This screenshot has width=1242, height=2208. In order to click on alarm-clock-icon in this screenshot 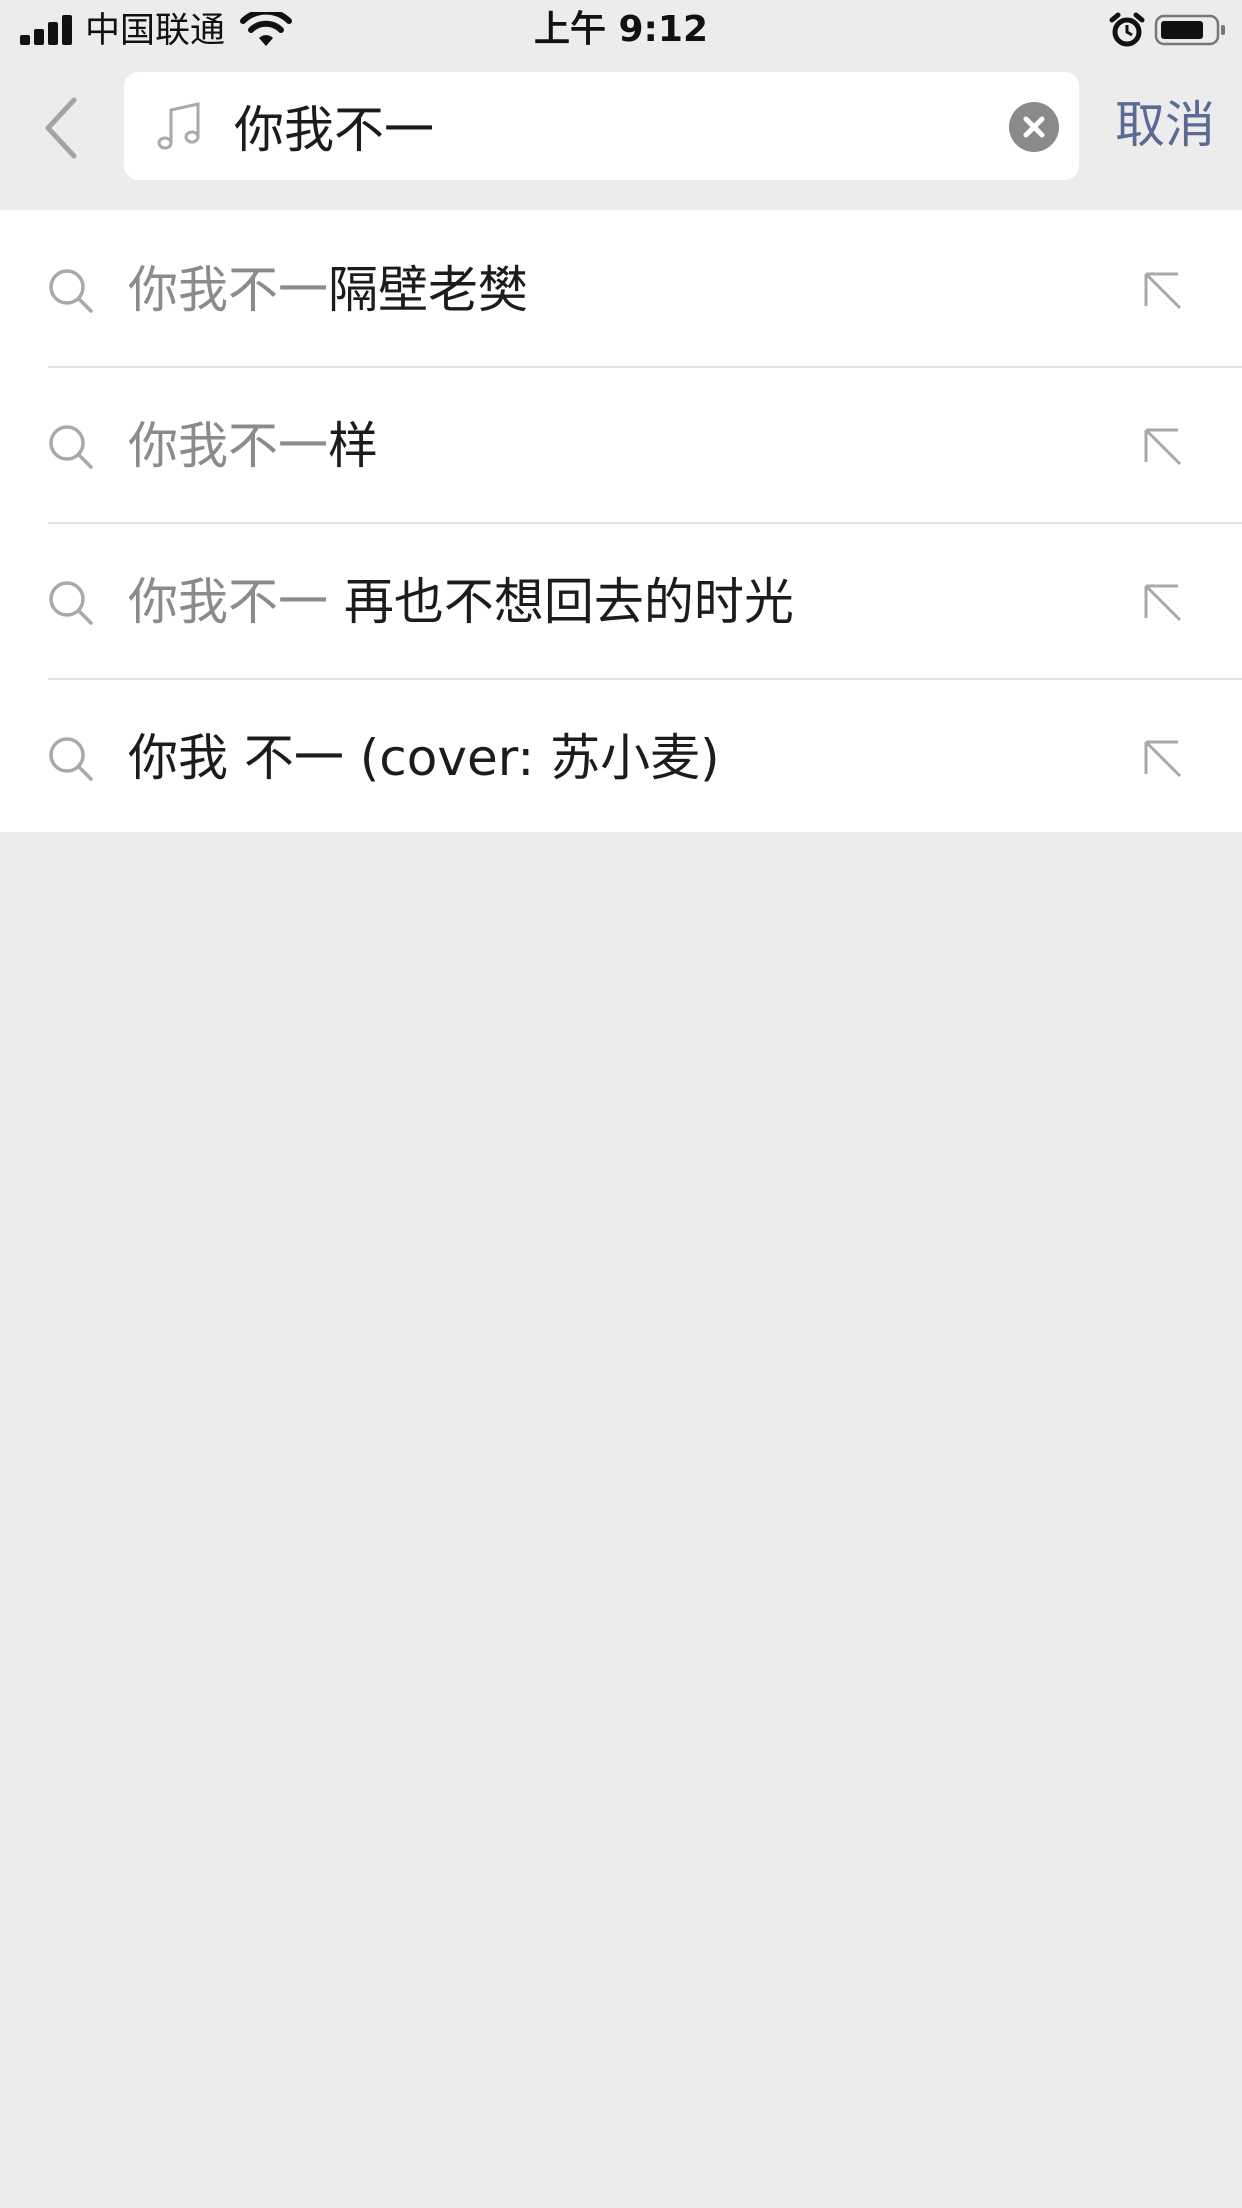, I will do `click(1127, 29)`.